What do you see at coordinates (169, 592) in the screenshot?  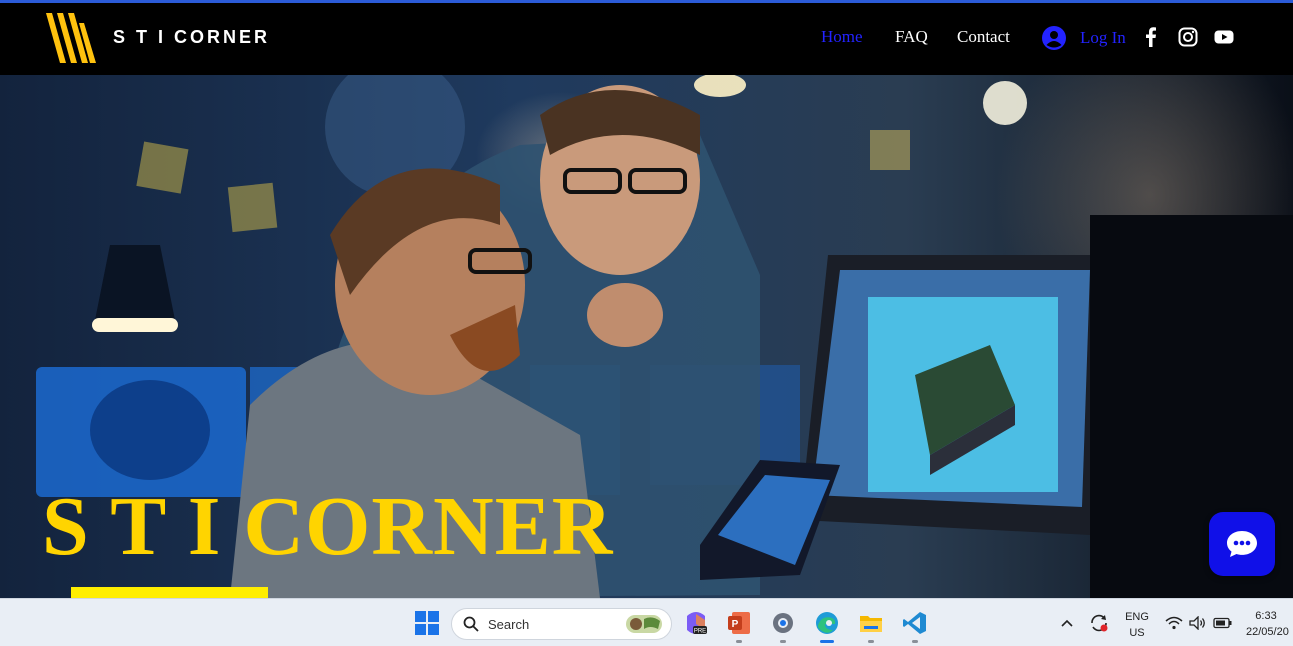 I see `hero-accent-bar` at bounding box center [169, 592].